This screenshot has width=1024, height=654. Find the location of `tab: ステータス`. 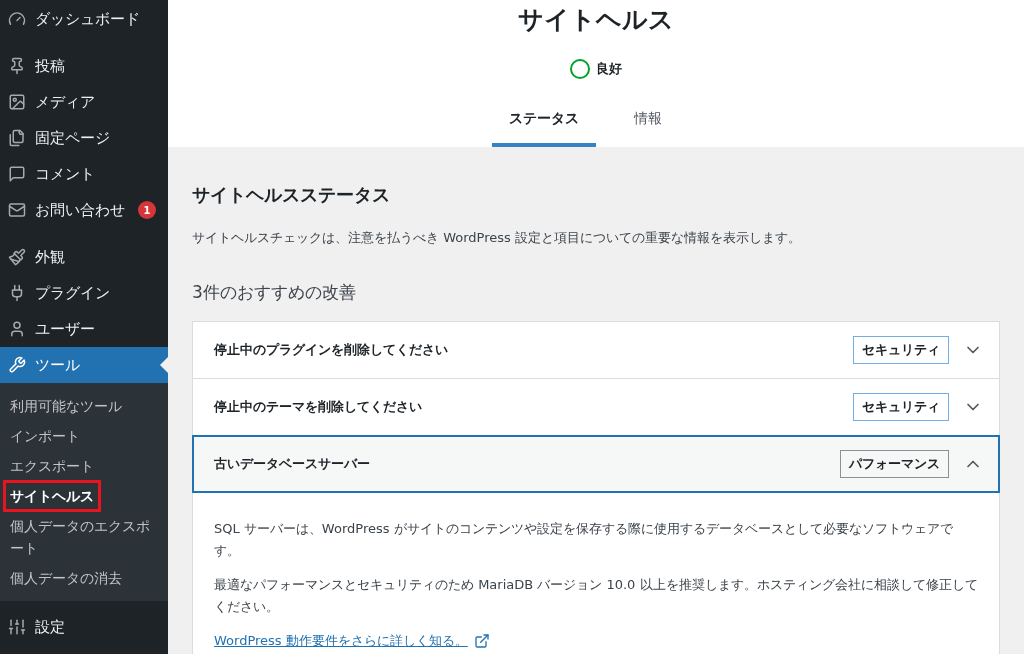

tab: ステータス is located at coordinates (544, 120).